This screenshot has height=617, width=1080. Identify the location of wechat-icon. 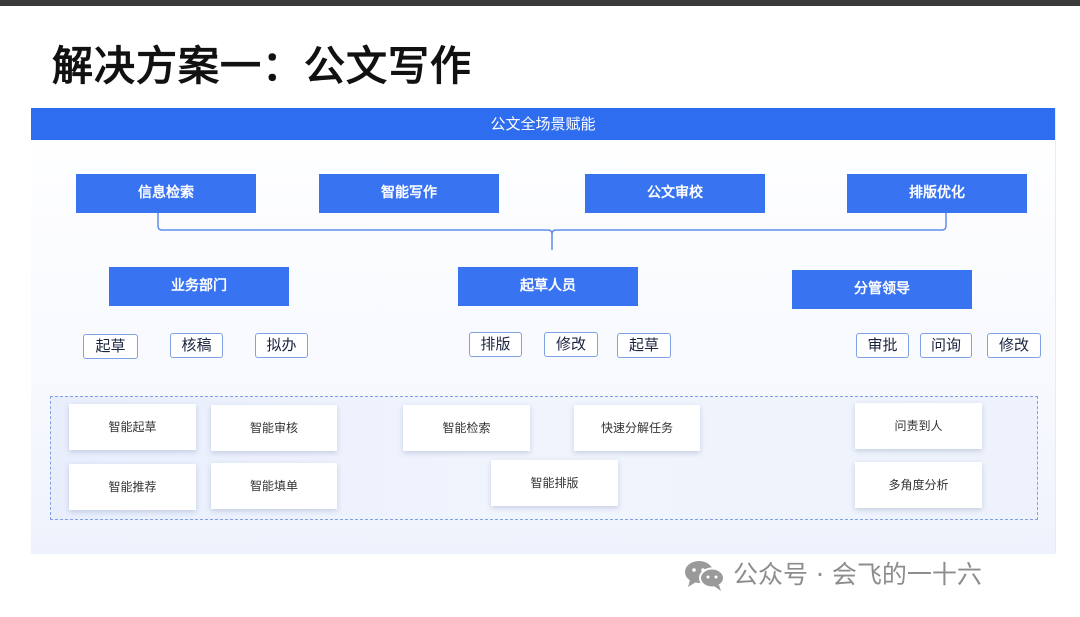
(705, 576).